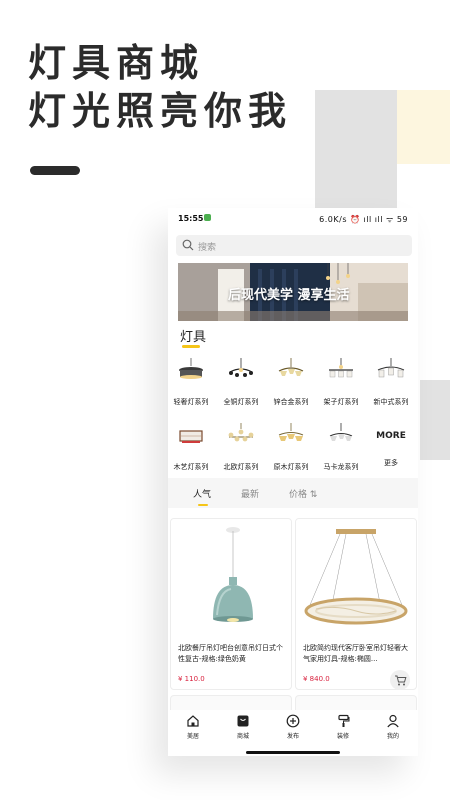 This screenshot has width=450, height=800. I want to click on person-icon, so click(393, 721).